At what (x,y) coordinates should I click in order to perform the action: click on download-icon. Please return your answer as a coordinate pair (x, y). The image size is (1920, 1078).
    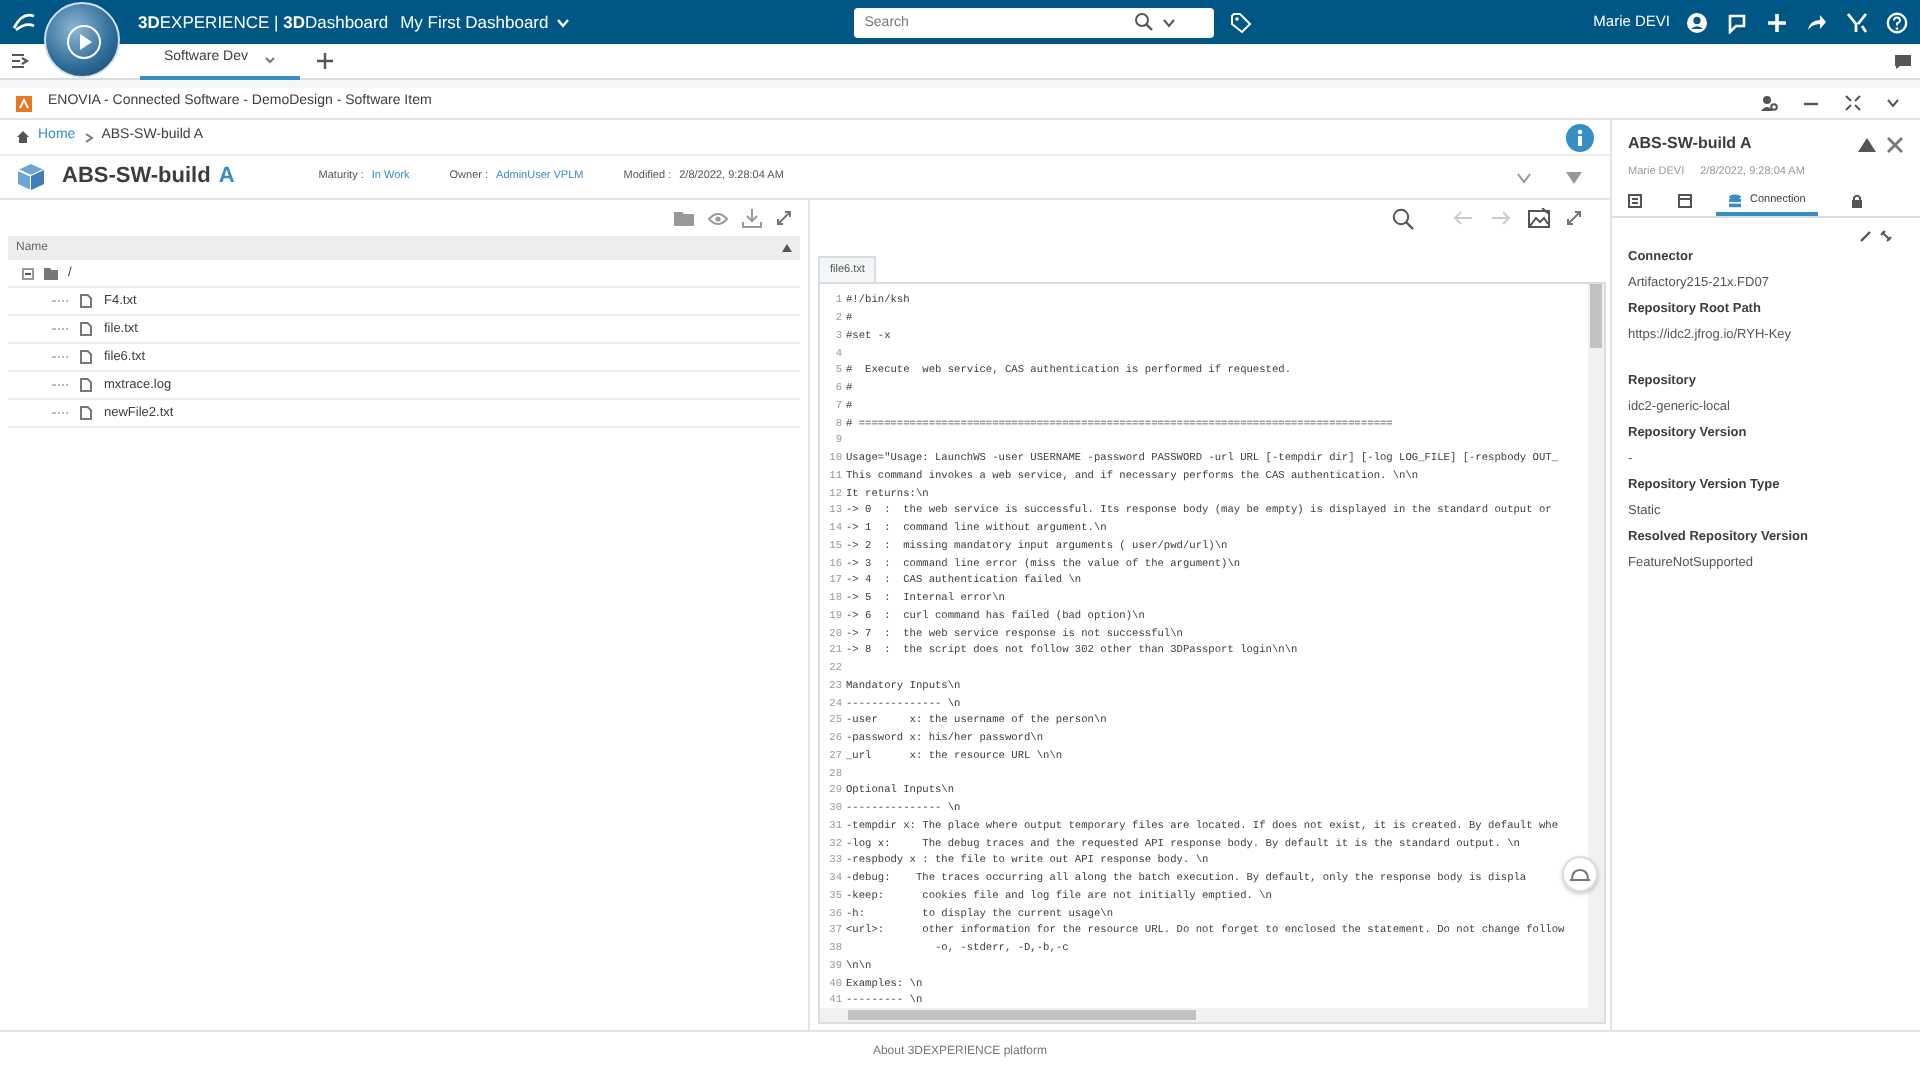
    Looking at the image, I should click on (752, 218).